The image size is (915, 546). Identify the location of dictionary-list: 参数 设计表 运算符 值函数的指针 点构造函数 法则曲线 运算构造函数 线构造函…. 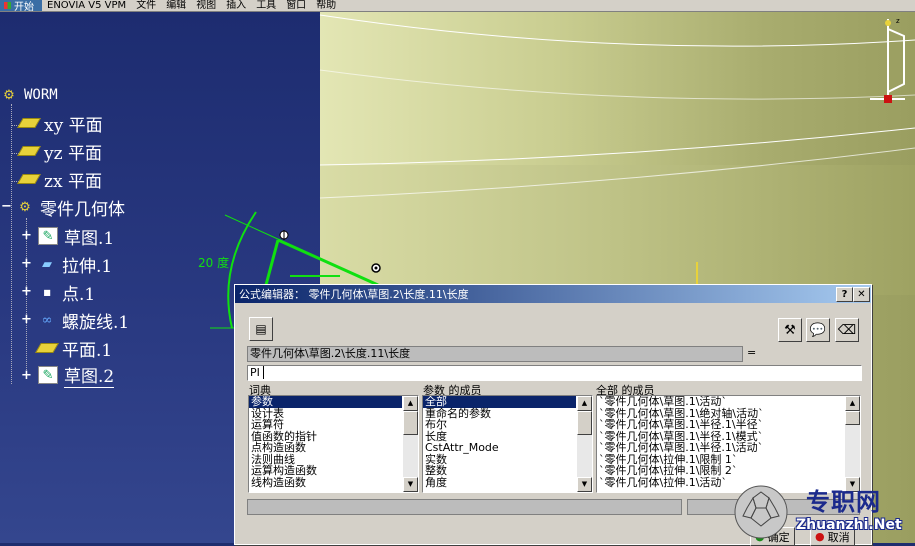
(333, 444).